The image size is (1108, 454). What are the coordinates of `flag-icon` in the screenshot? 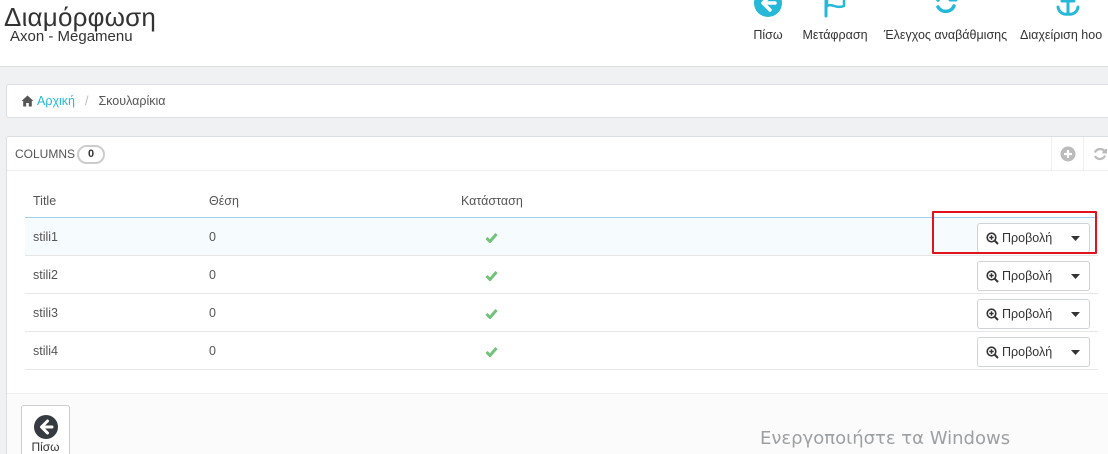 It's located at (835, 9).